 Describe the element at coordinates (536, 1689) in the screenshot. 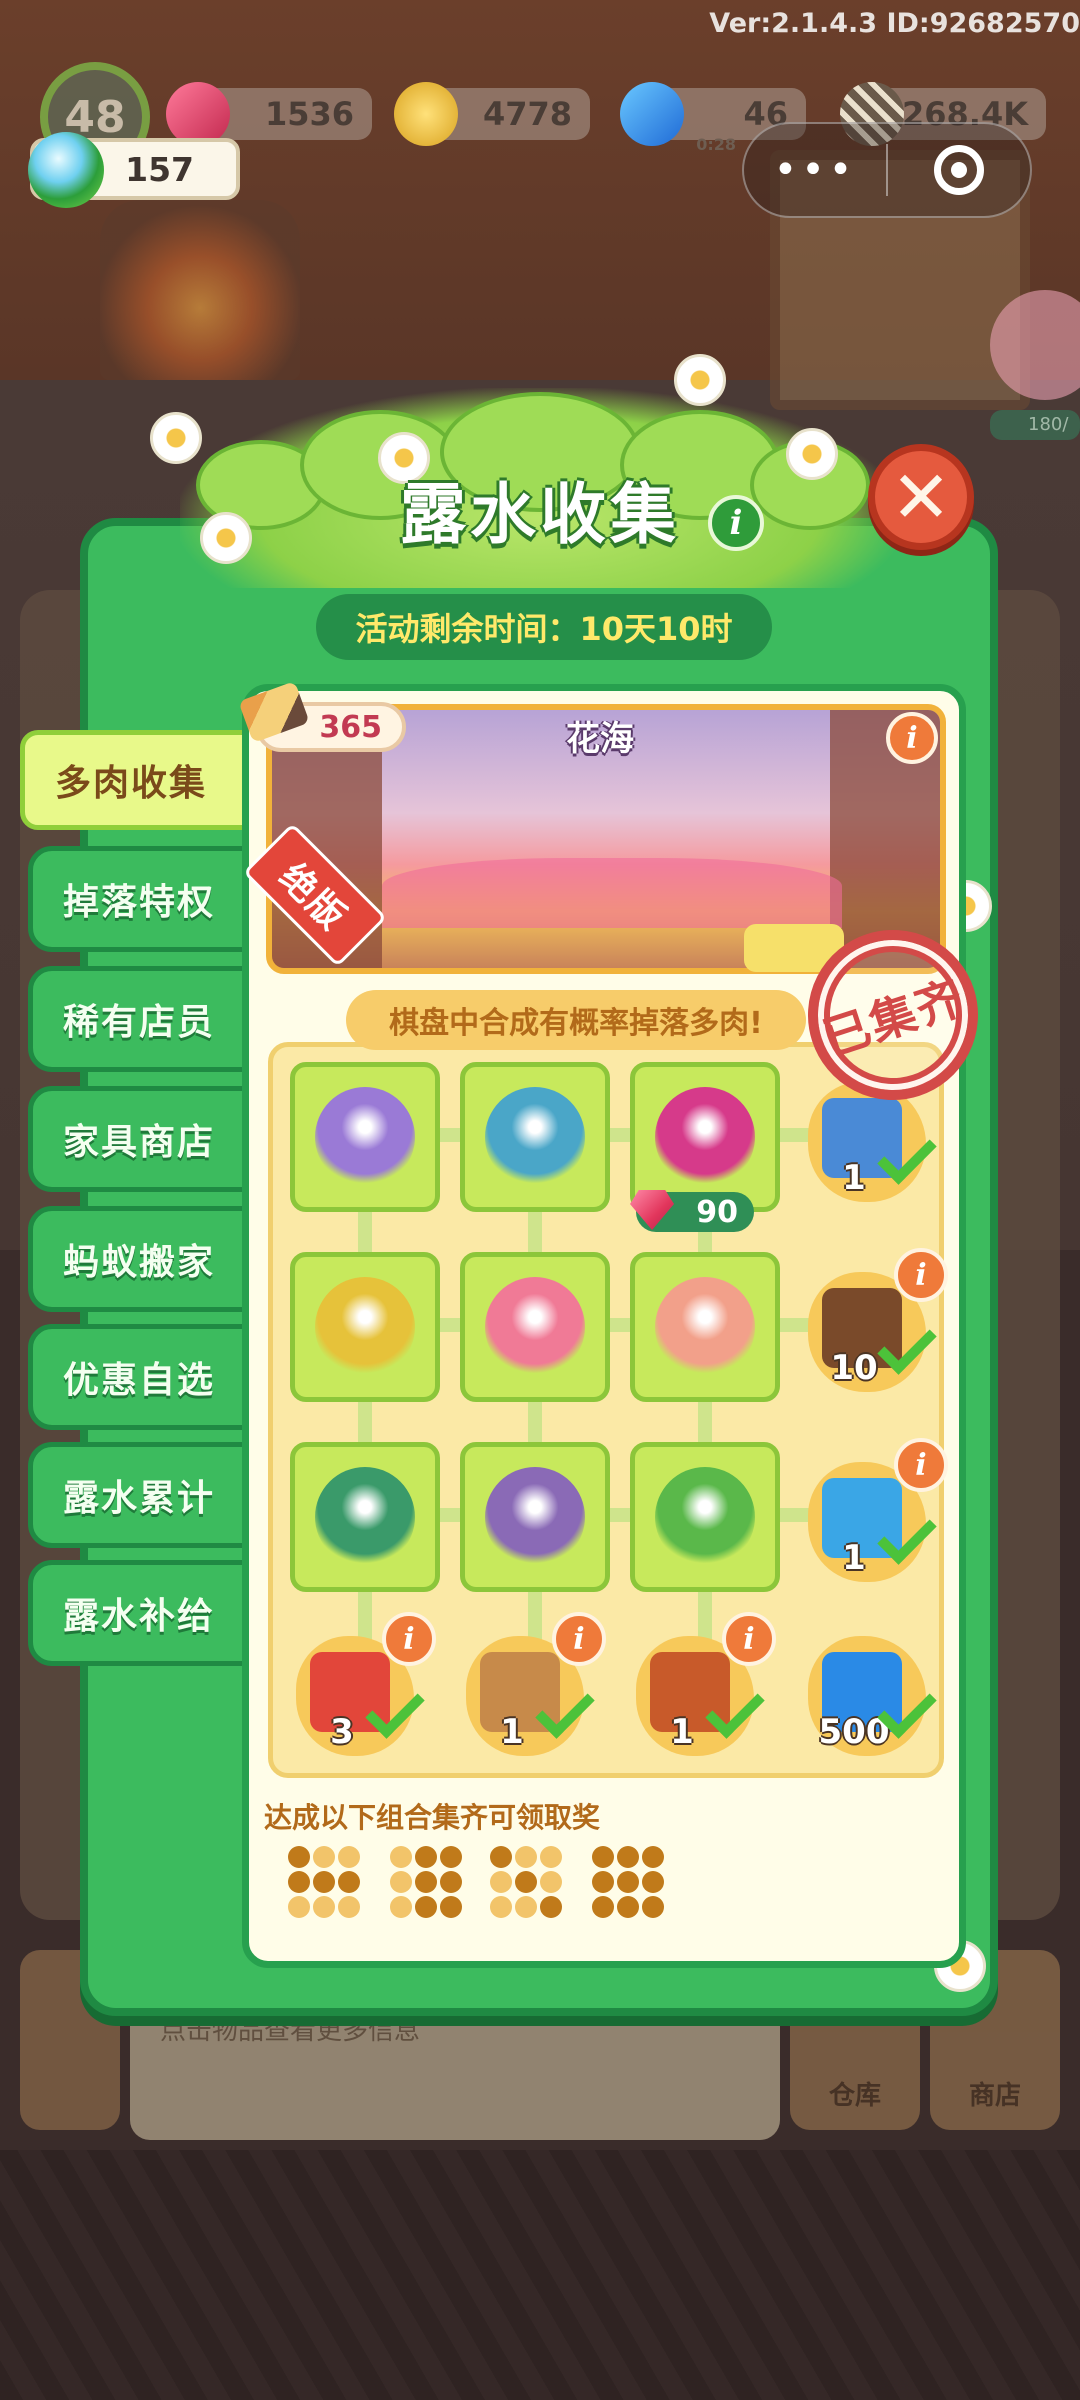

I see `column-reward-house: 1i` at that location.